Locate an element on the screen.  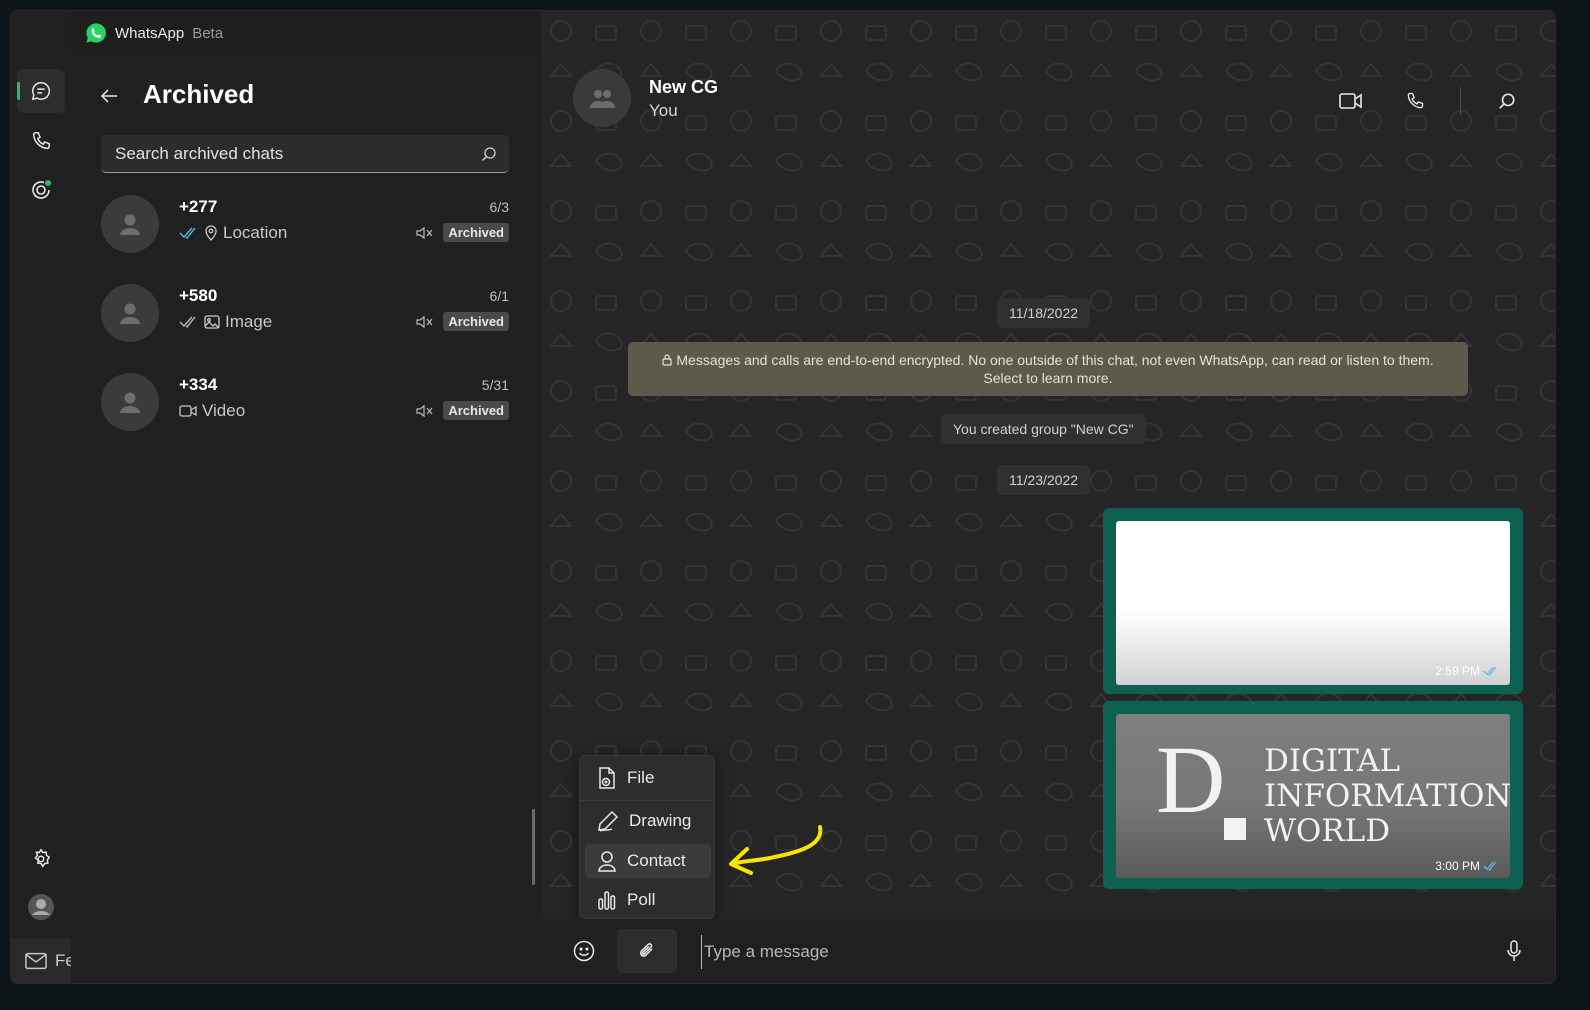
chat-date: 6/1 is located at coordinates (499, 296).